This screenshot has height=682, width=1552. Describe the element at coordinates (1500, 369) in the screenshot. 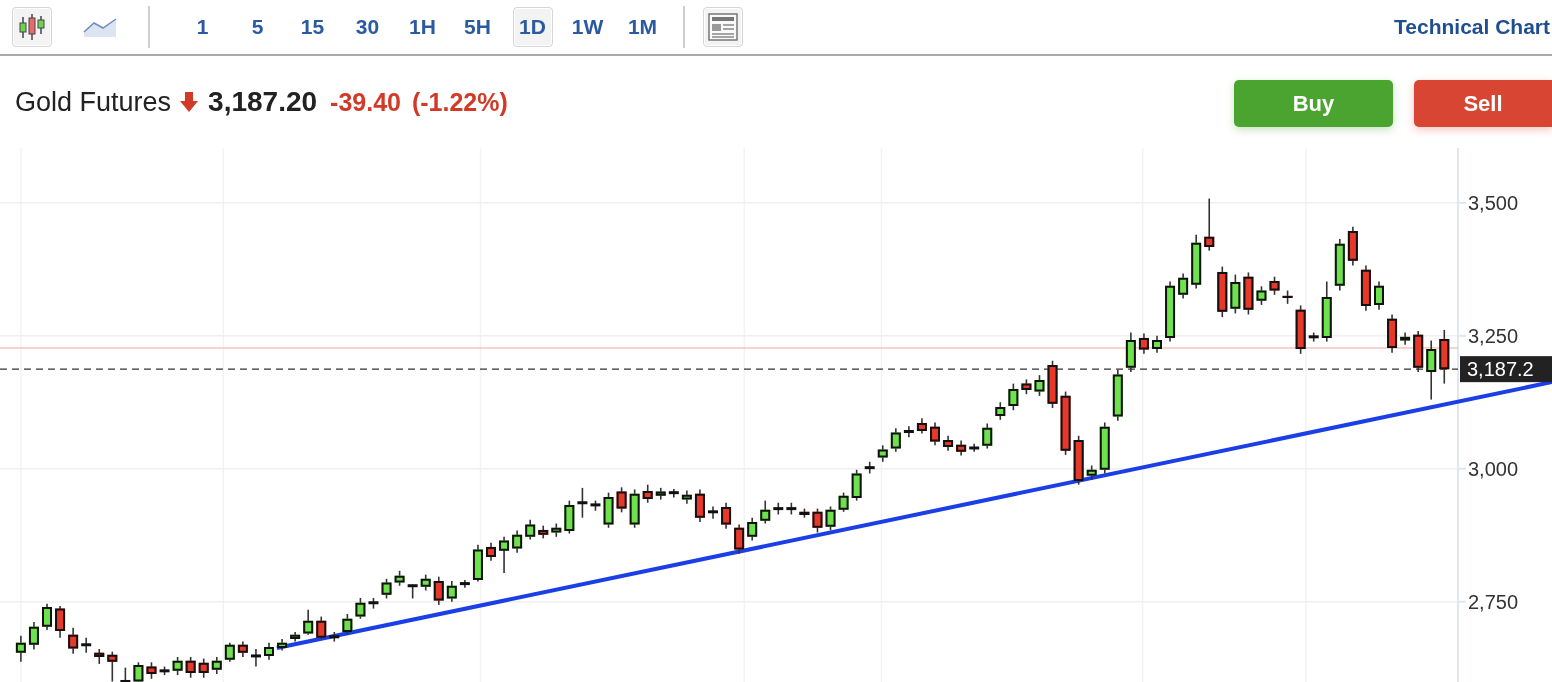

I see `ref-line-label: 3,187.2` at that location.